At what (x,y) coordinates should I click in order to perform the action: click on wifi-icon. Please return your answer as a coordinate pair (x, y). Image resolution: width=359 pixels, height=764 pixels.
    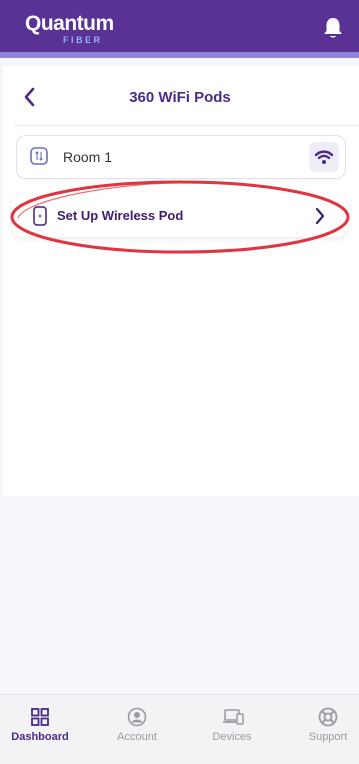
    Looking at the image, I should click on (324, 157).